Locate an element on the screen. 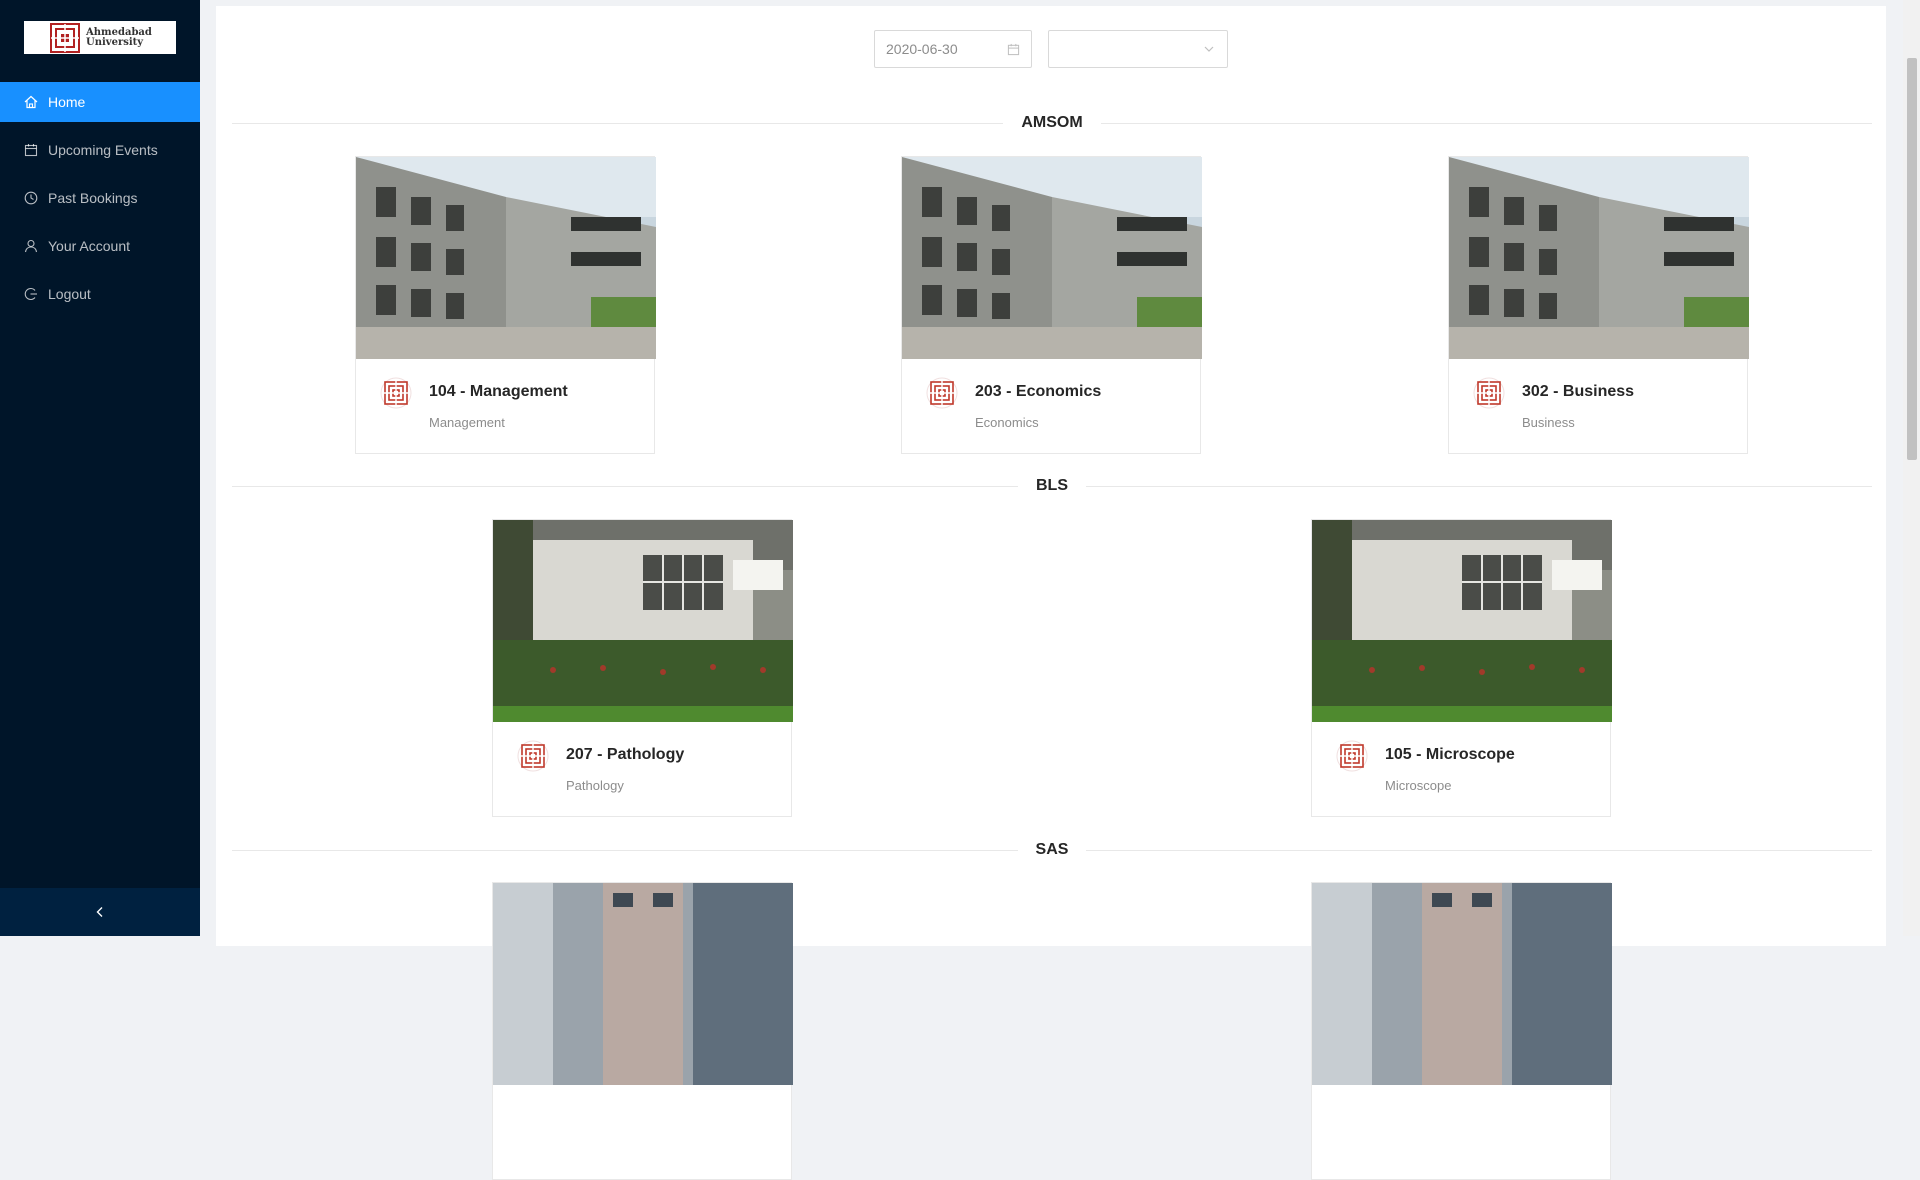 This screenshot has width=1920, height=1180. user-icon is located at coordinates (31, 246).